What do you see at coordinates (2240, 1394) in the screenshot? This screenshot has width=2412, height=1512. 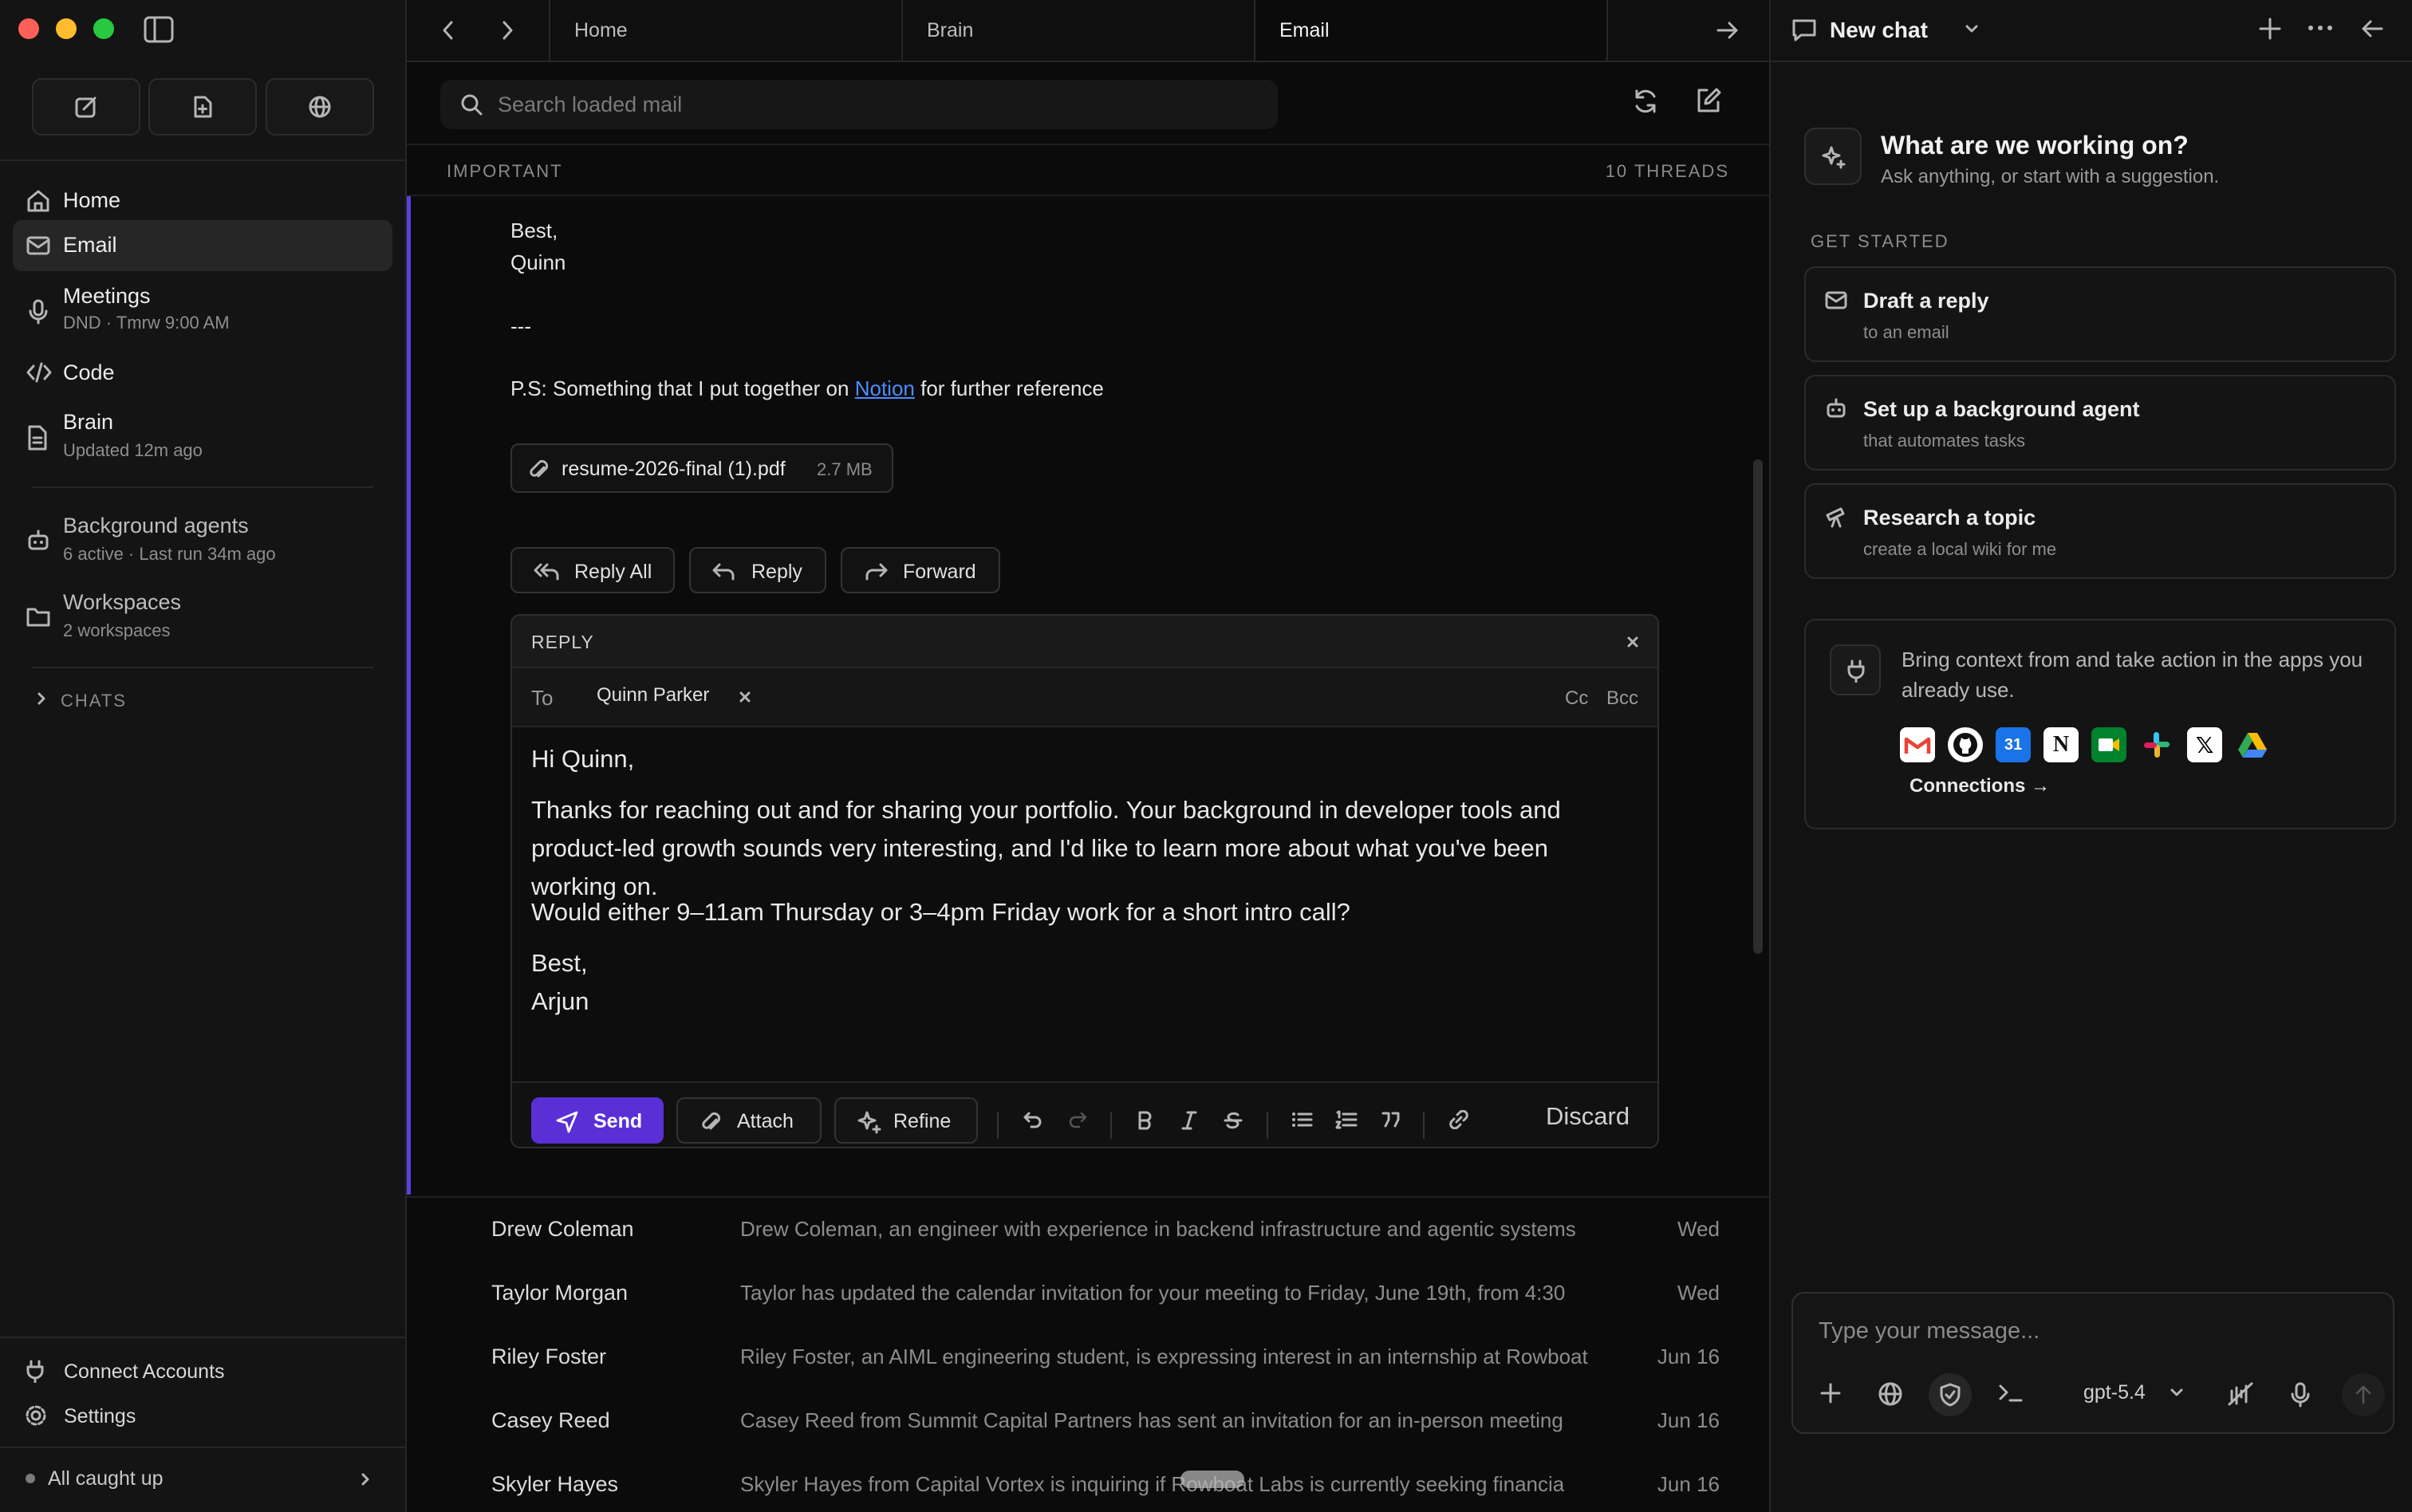 I see `voice-off-icon` at bounding box center [2240, 1394].